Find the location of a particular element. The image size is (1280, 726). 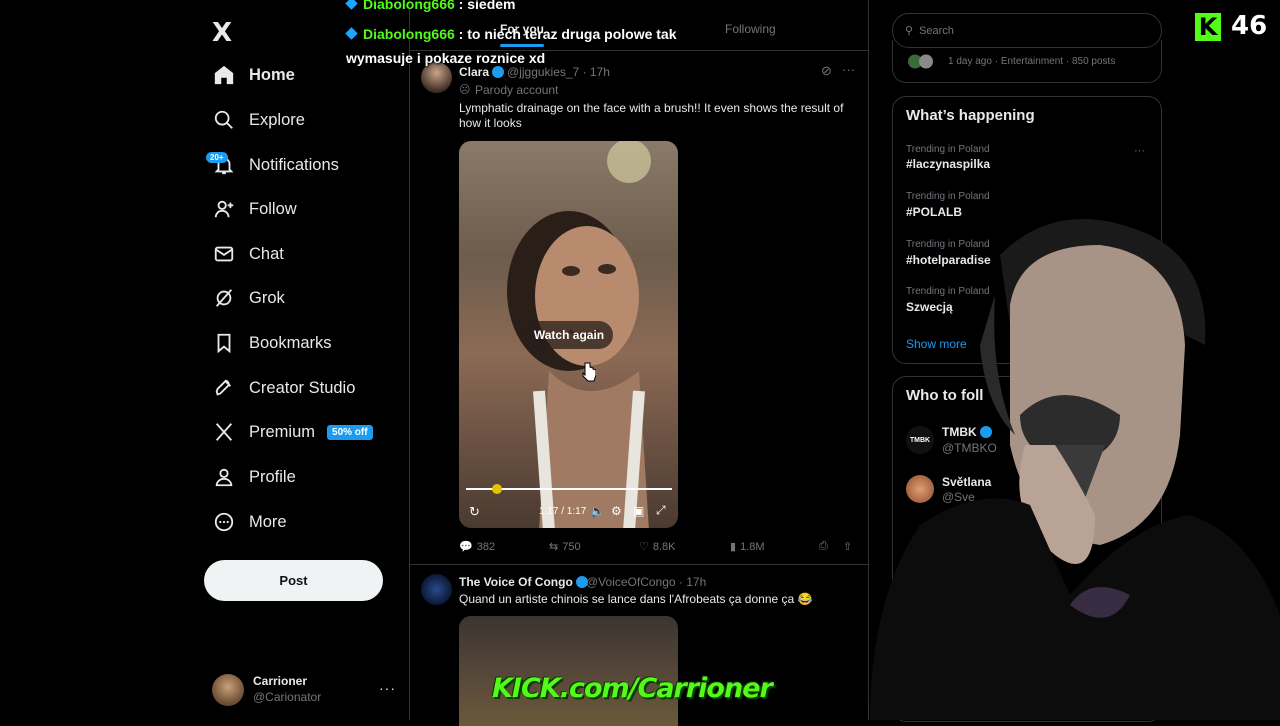

nav-grok-label: Grok is located at coordinates (267, 297).